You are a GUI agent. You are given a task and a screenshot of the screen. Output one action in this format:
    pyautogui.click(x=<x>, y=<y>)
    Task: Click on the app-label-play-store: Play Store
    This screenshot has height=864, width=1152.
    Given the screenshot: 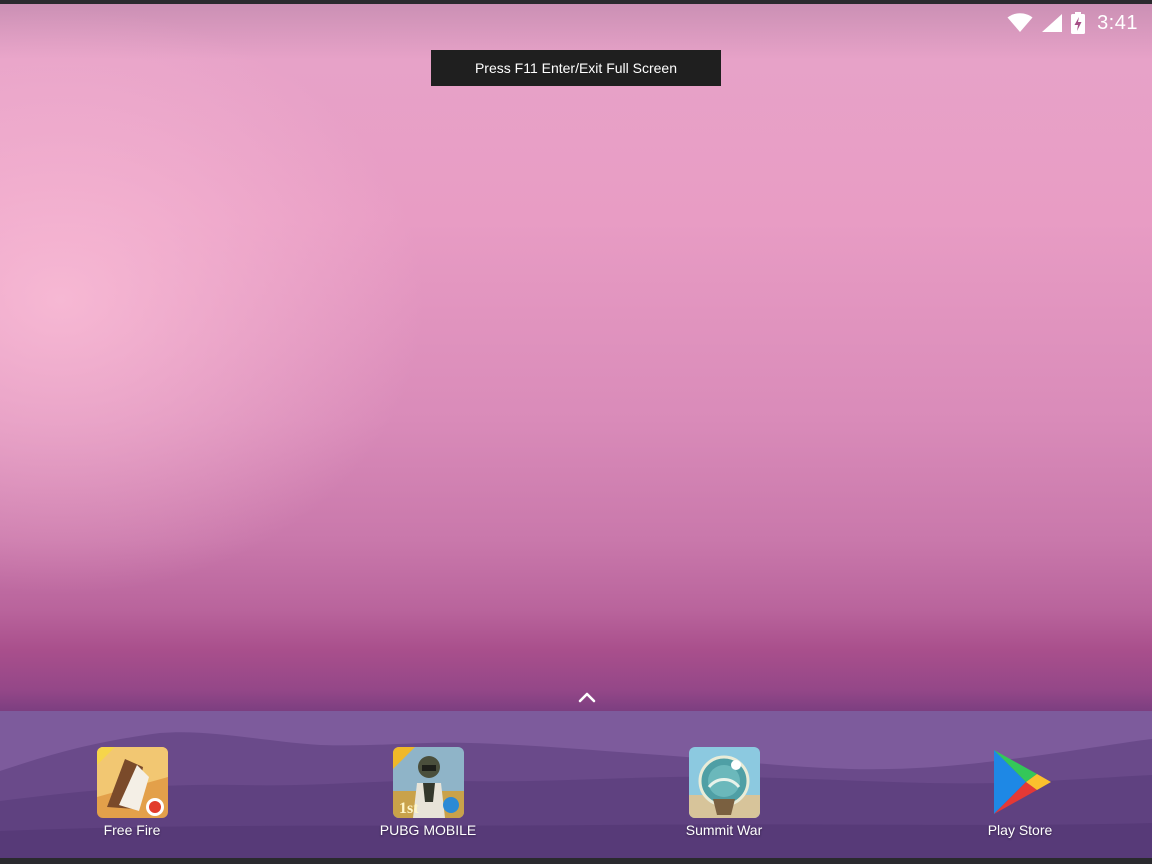 What is the action you would take?
    pyautogui.click(x=1020, y=830)
    